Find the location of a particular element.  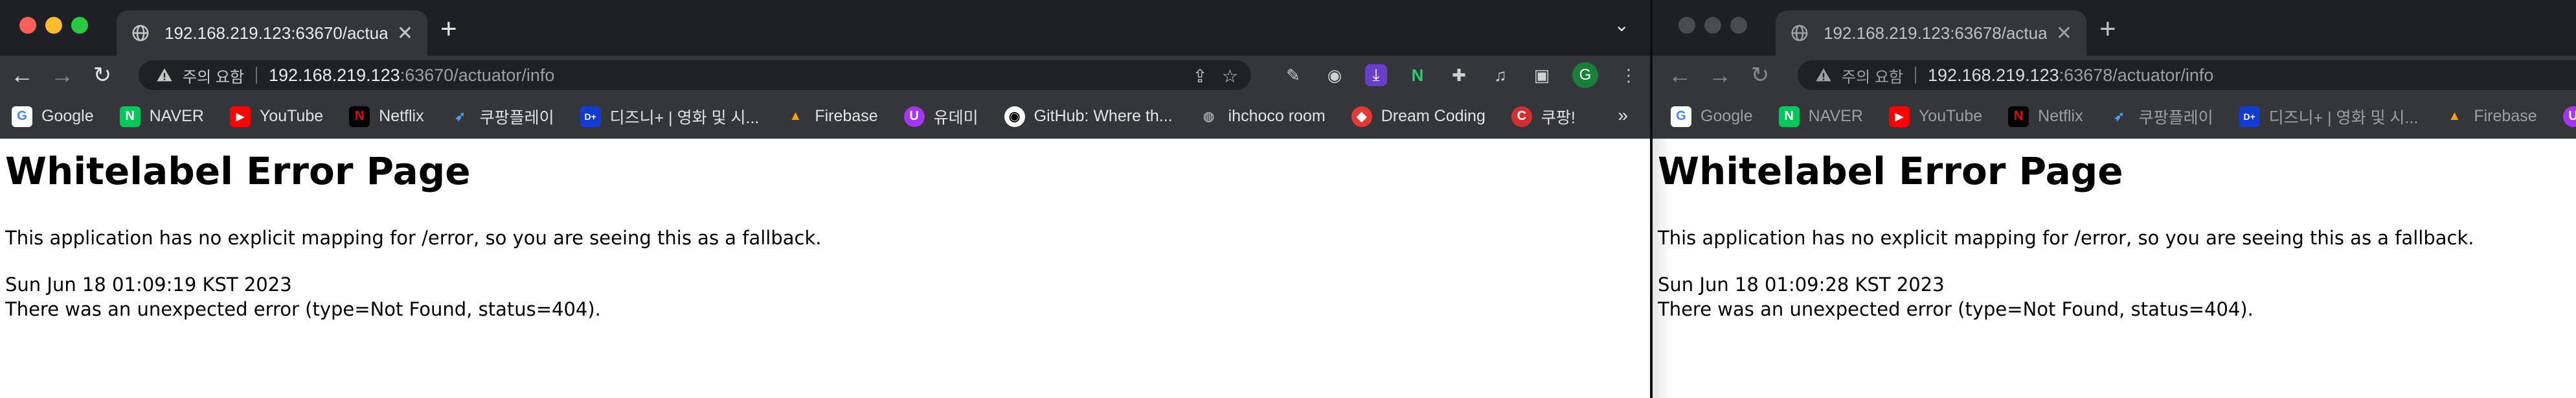

coupang-icon: C is located at coordinates (1521, 116).